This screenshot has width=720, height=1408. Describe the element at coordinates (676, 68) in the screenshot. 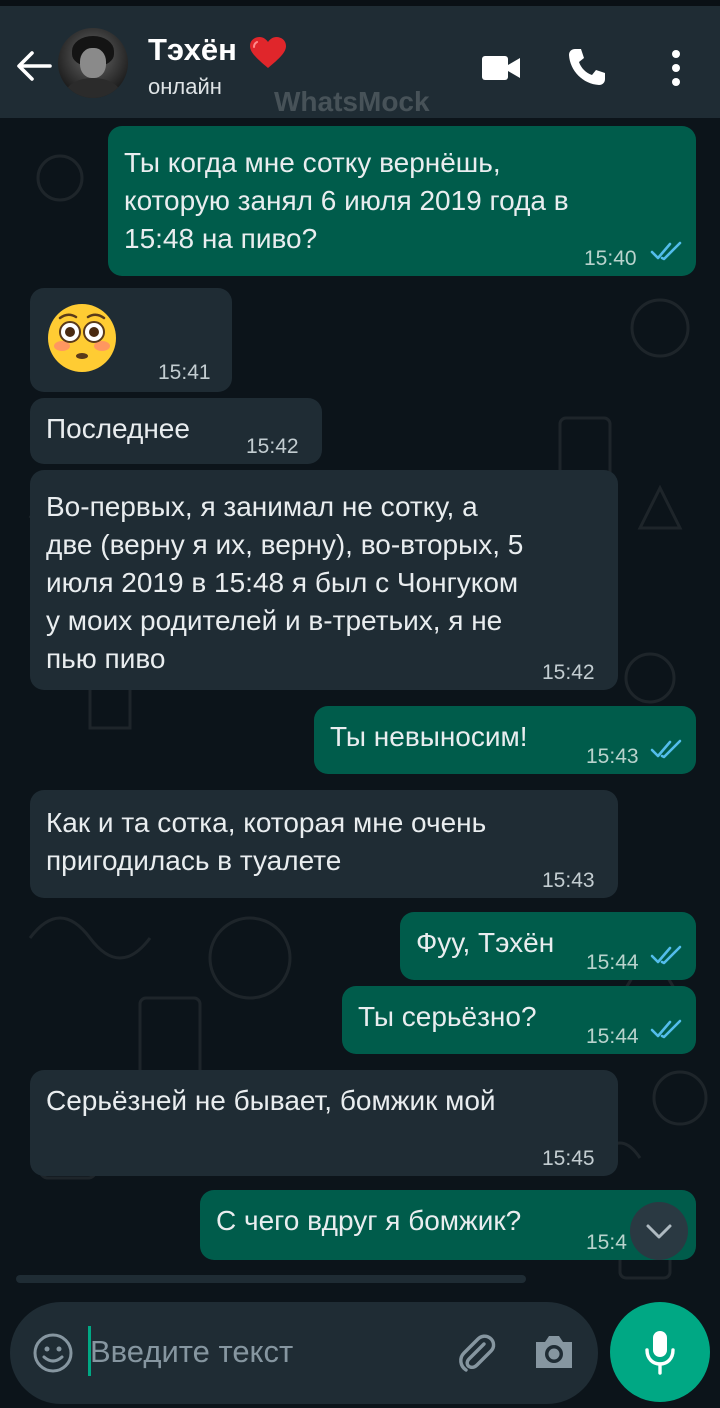

I see `more-options-icon` at that location.